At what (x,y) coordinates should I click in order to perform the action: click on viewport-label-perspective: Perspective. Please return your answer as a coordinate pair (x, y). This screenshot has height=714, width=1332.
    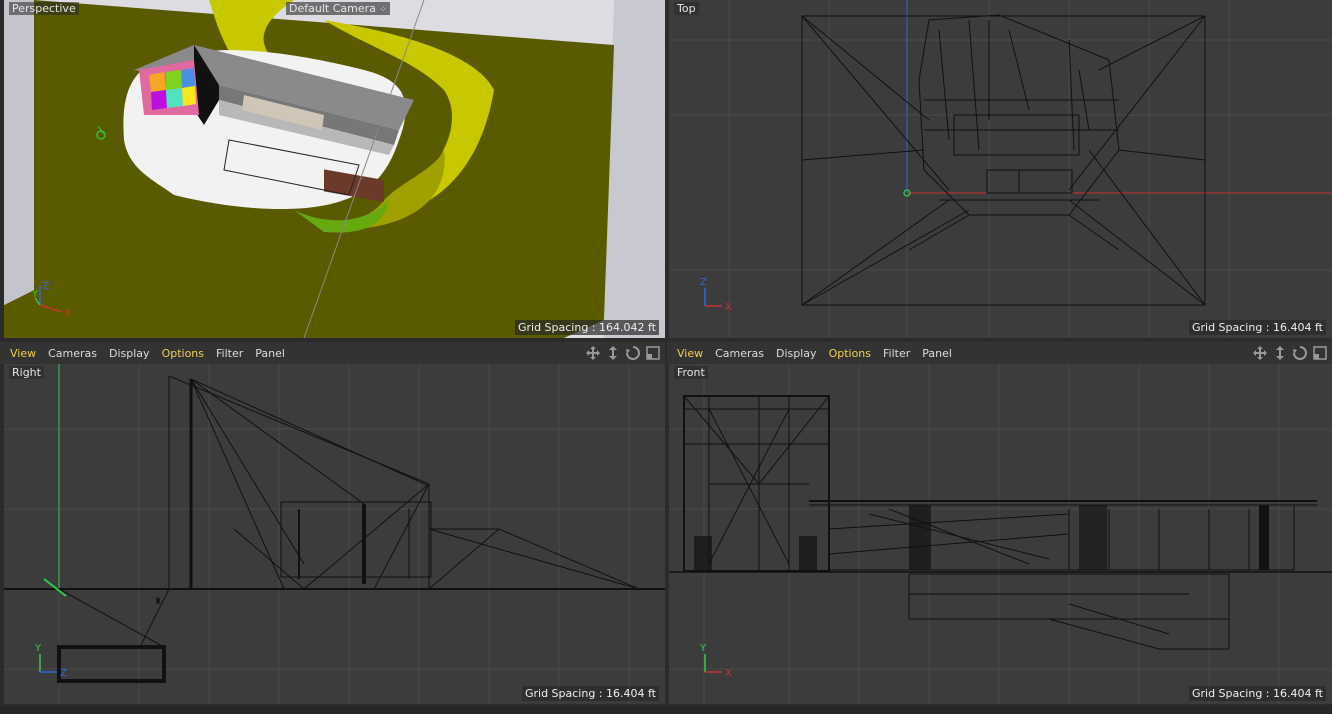
    Looking at the image, I should click on (44, 8).